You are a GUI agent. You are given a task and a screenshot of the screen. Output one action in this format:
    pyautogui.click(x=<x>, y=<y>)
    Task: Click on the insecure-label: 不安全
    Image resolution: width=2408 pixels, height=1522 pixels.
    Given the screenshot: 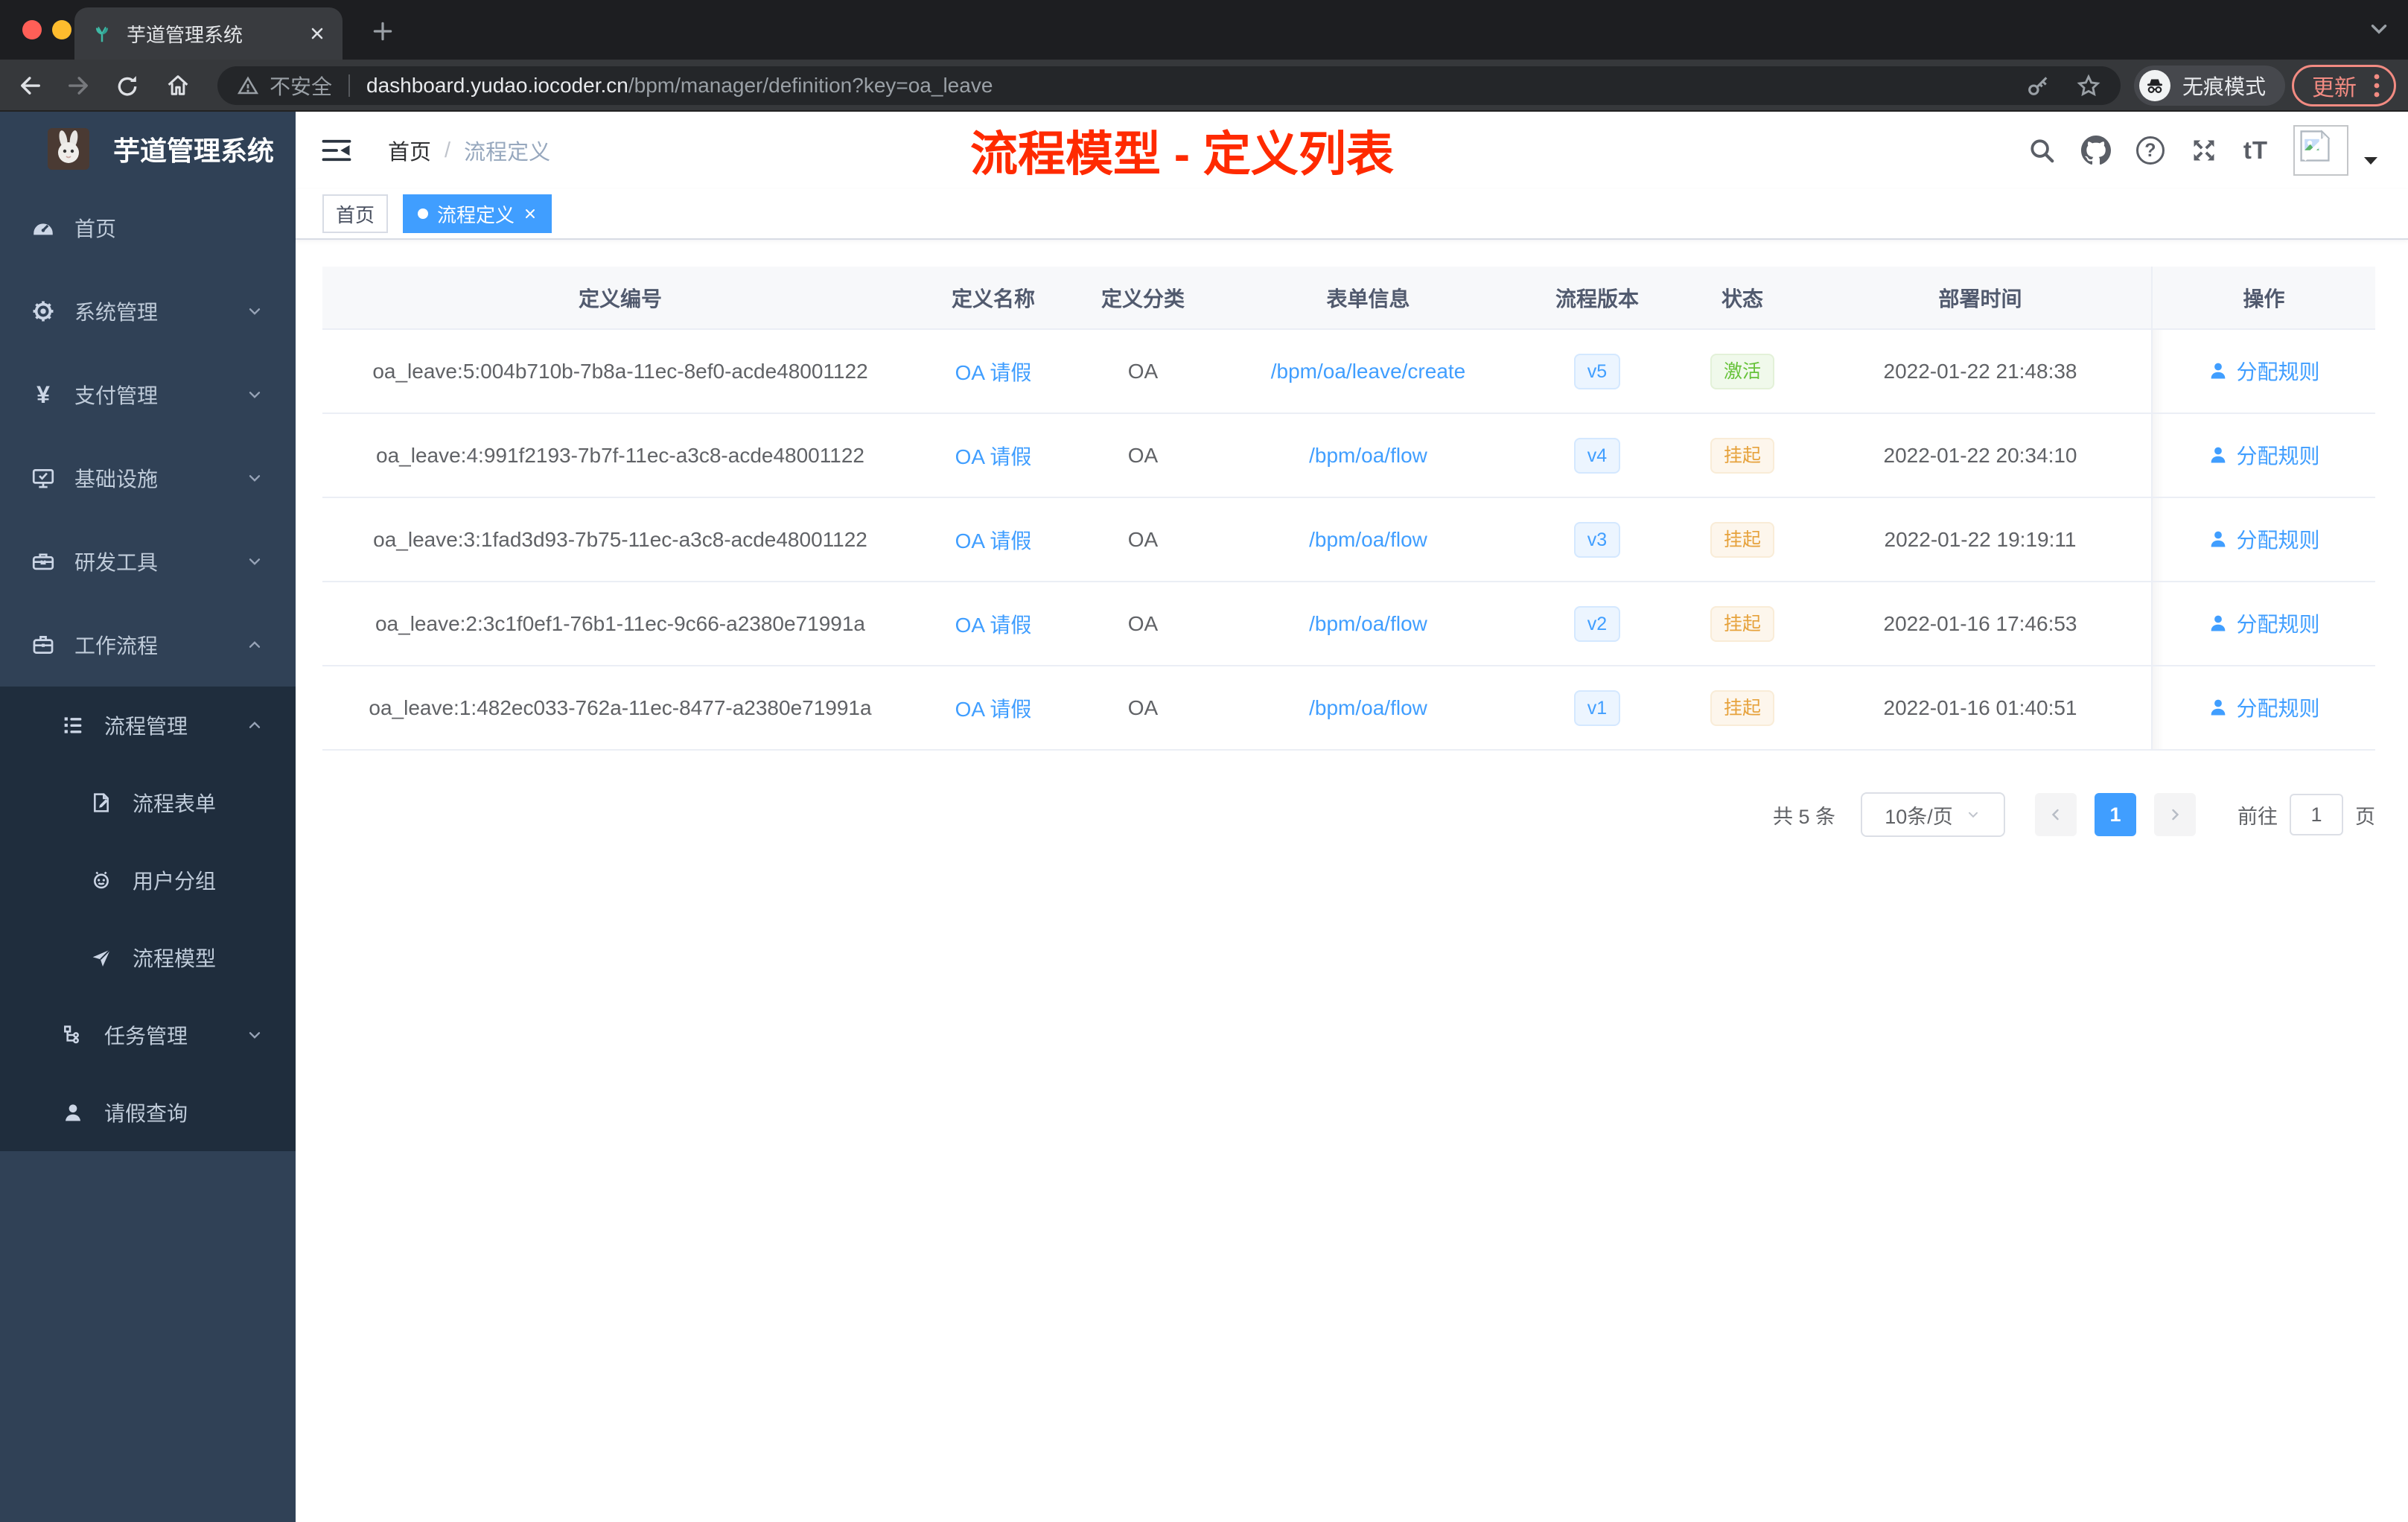 What is the action you would take?
    pyautogui.click(x=301, y=86)
    